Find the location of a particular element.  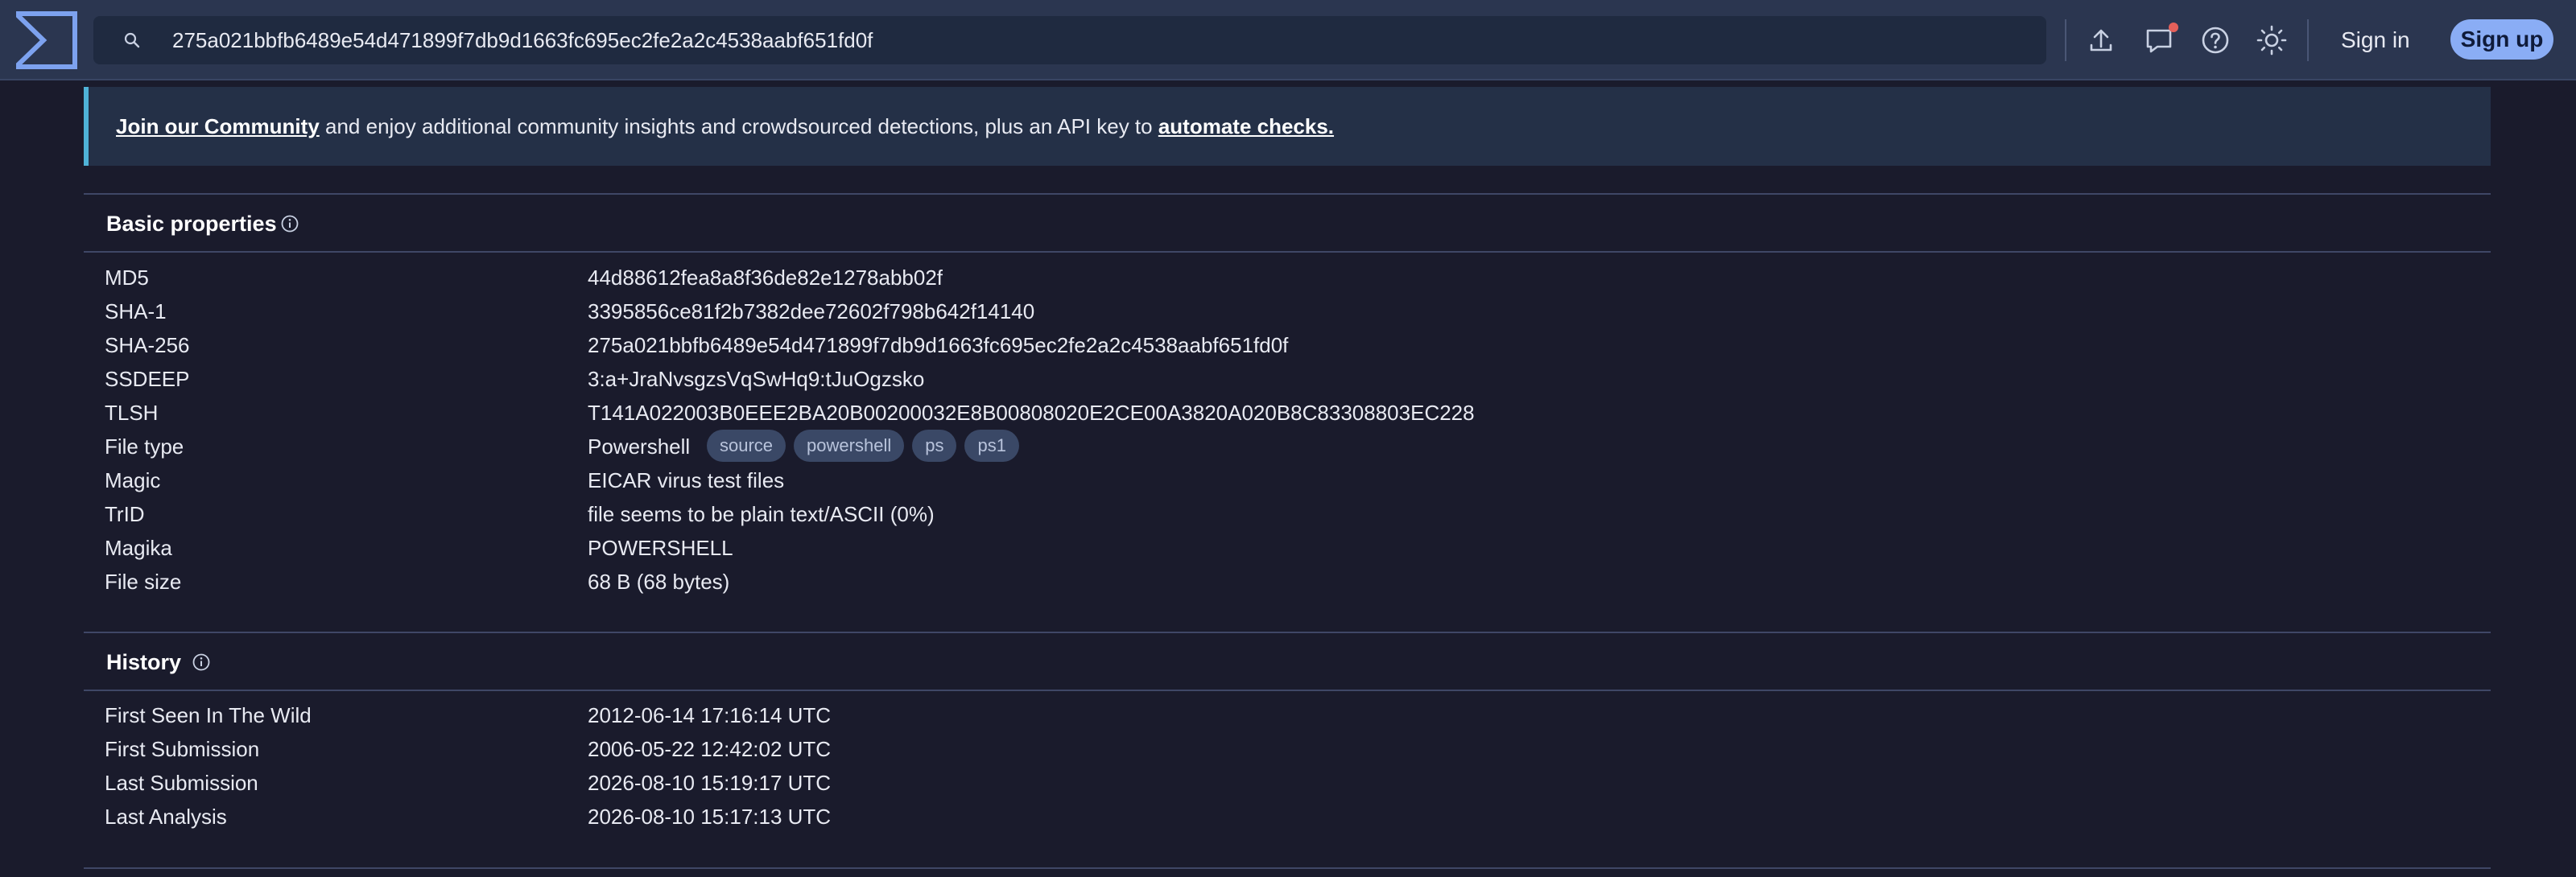

theme-toggle-sun-icon is located at coordinates (2271, 40).